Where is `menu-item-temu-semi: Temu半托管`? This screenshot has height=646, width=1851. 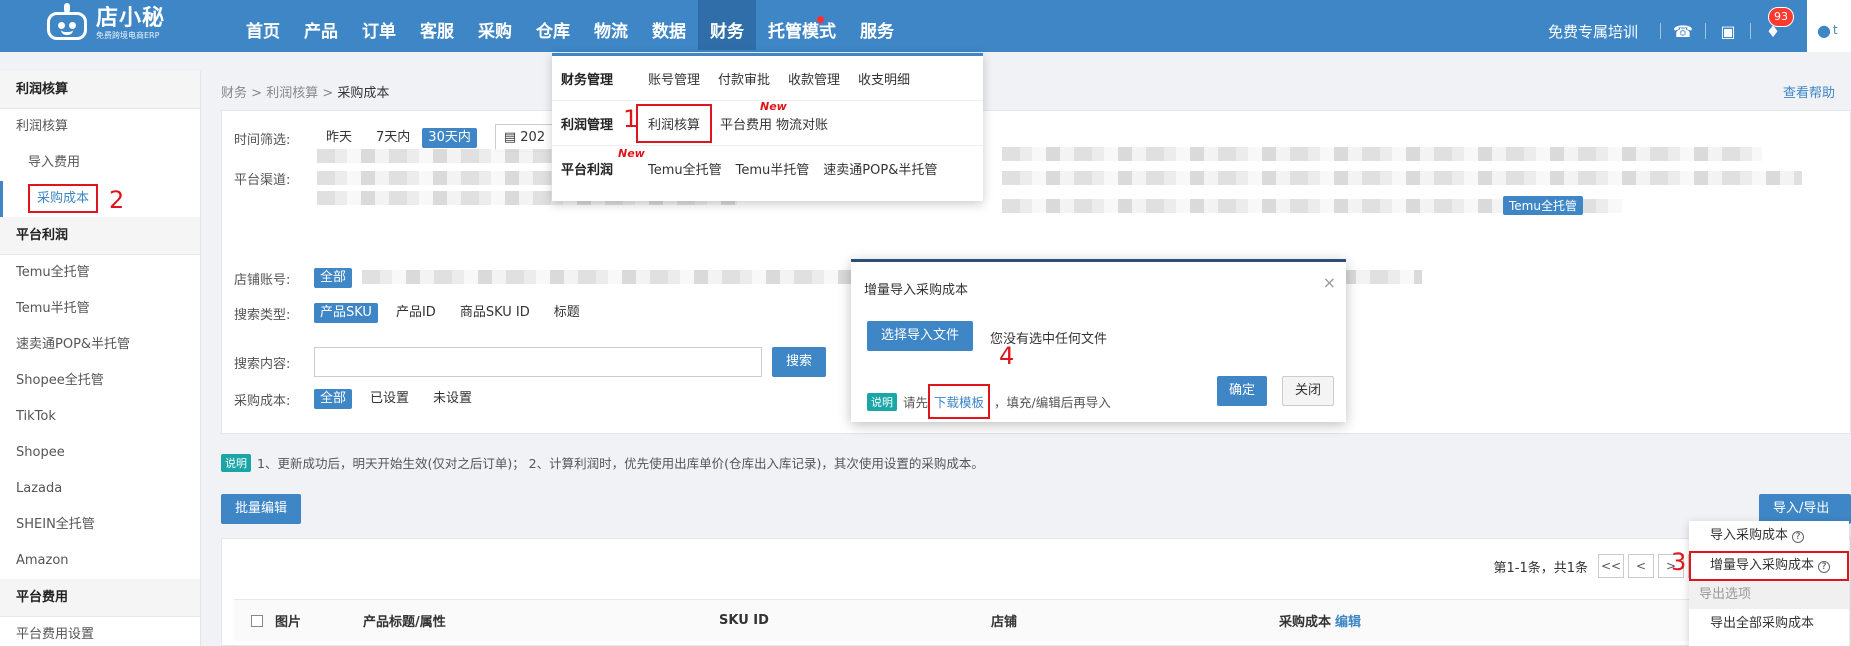
menu-item-temu-semi: Temu半托管 is located at coordinates (773, 168).